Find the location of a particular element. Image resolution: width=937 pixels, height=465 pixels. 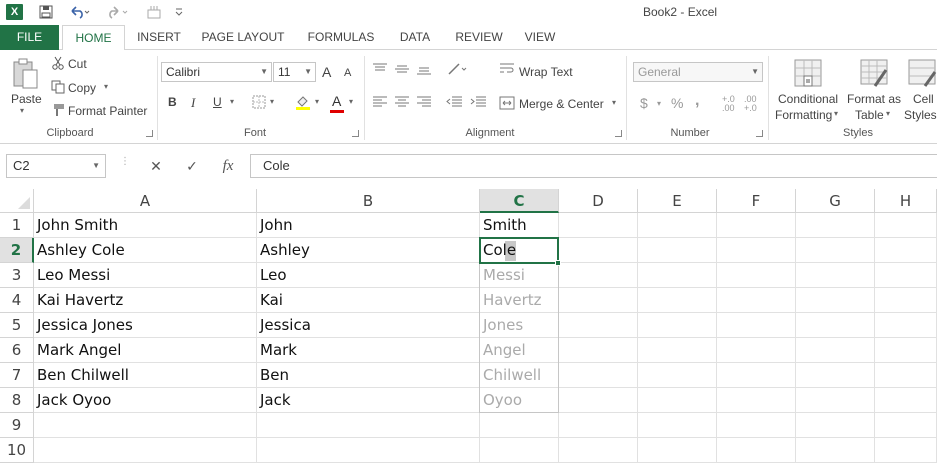

tab-data: DATA is located at coordinates (415, 37).